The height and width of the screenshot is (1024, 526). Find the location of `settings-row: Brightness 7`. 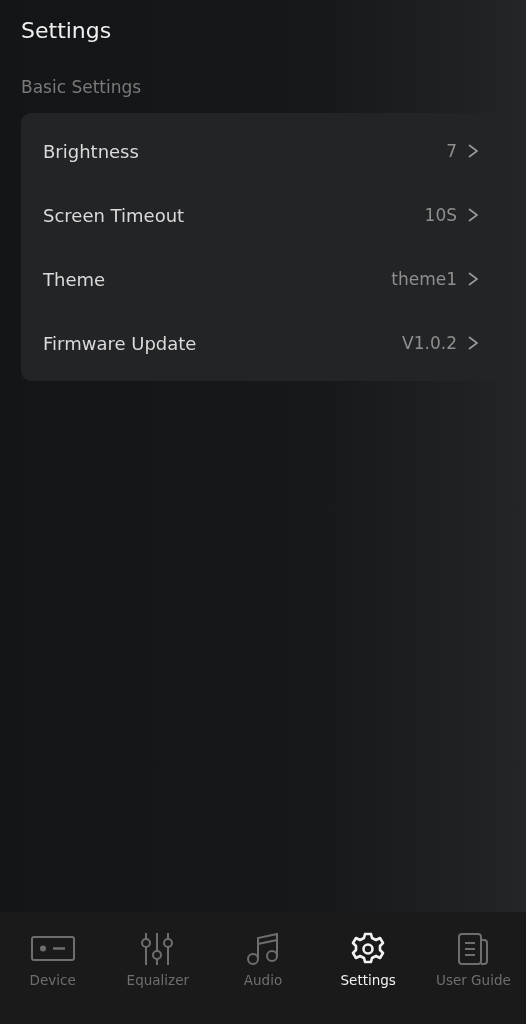

settings-row: Brightness 7 is located at coordinates (263, 151).